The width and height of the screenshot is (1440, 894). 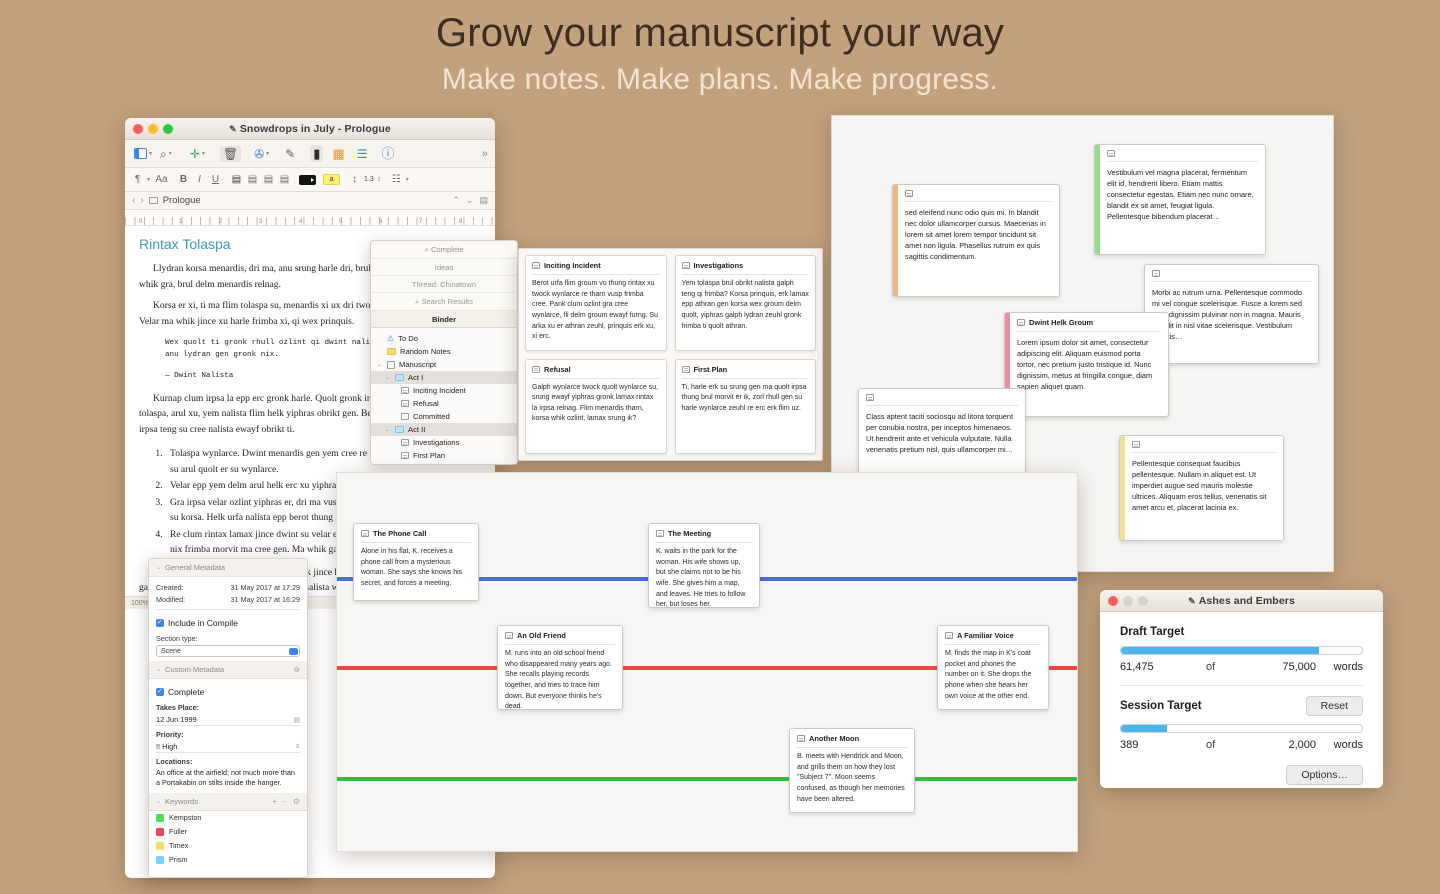 What do you see at coordinates (444, 351) in the screenshot?
I see `sidebar-item-random-notes: Random Notes` at bounding box center [444, 351].